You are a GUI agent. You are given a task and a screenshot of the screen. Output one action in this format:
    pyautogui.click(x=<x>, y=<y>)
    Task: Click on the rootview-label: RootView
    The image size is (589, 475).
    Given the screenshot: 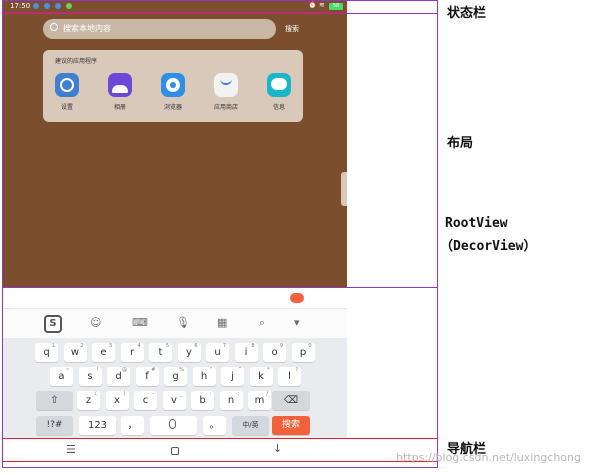 What is the action you would take?
    pyautogui.click(x=476, y=223)
    